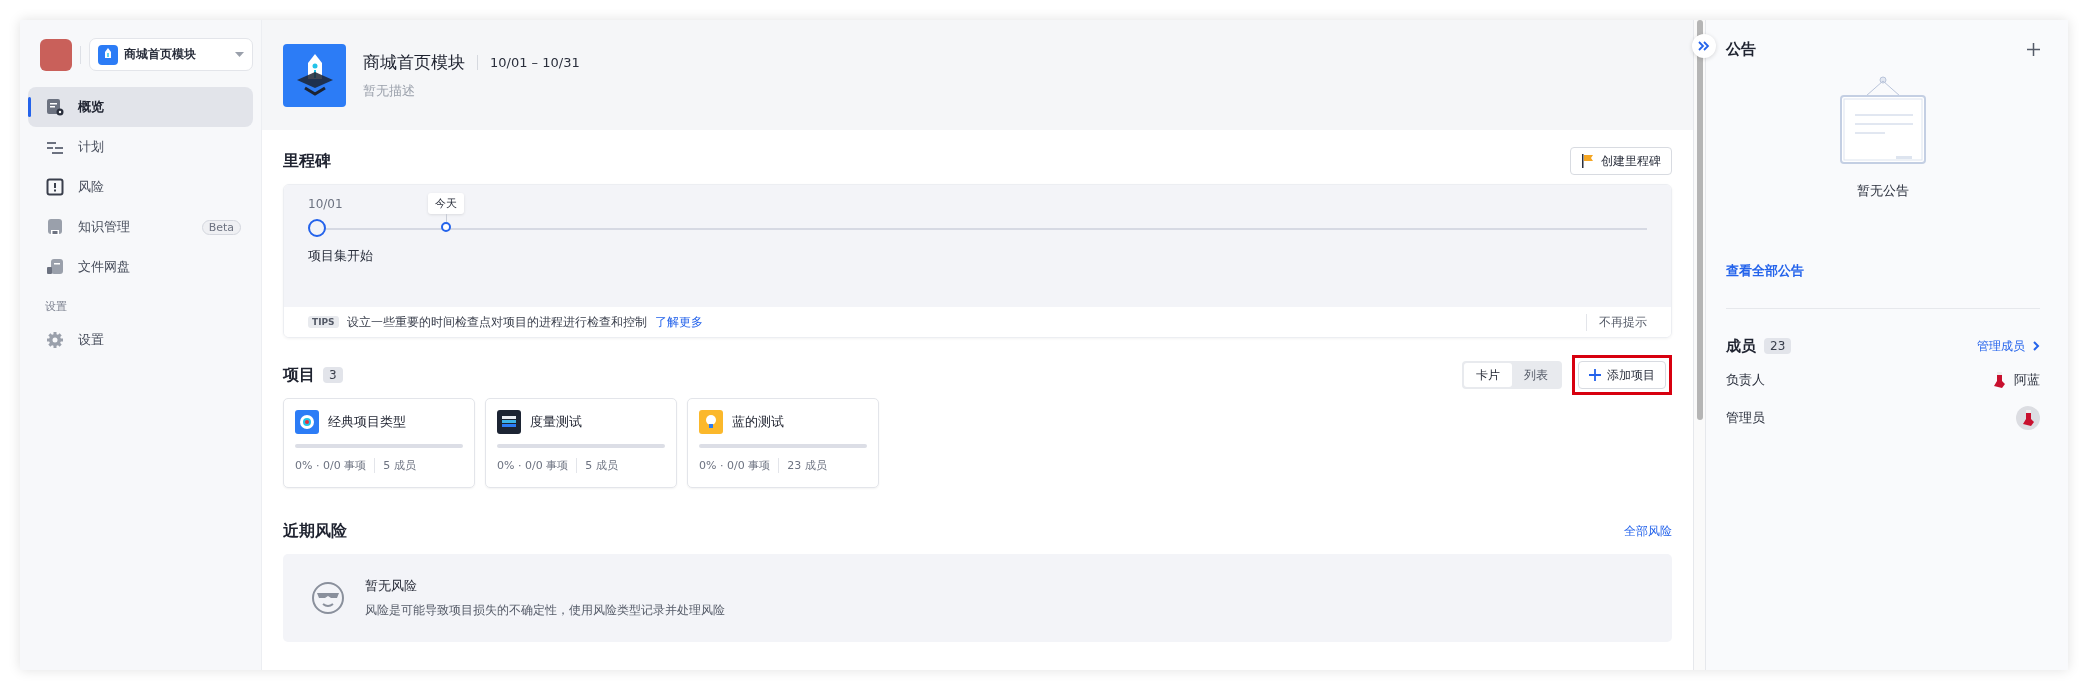 The width and height of the screenshot is (2088, 690). What do you see at coordinates (802, 465) in the screenshot?
I see `member-count: 23 成员` at bounding box center [802, 465].